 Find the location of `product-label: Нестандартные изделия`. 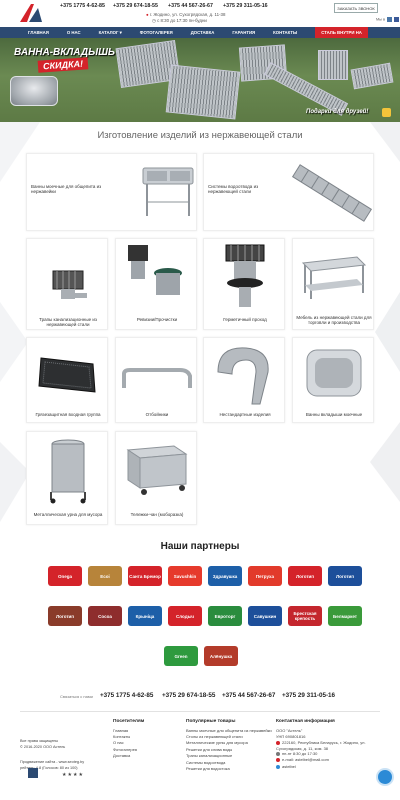

product-label: Нестандартные изделия is located at coordinates (245, 414).